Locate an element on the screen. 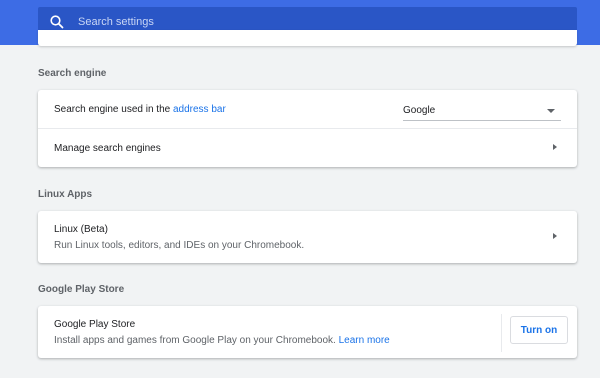 Image resolution: width=600 pixels, height=378 pixels. turn-on-button: Turn on is located at coordinates (539, 330).